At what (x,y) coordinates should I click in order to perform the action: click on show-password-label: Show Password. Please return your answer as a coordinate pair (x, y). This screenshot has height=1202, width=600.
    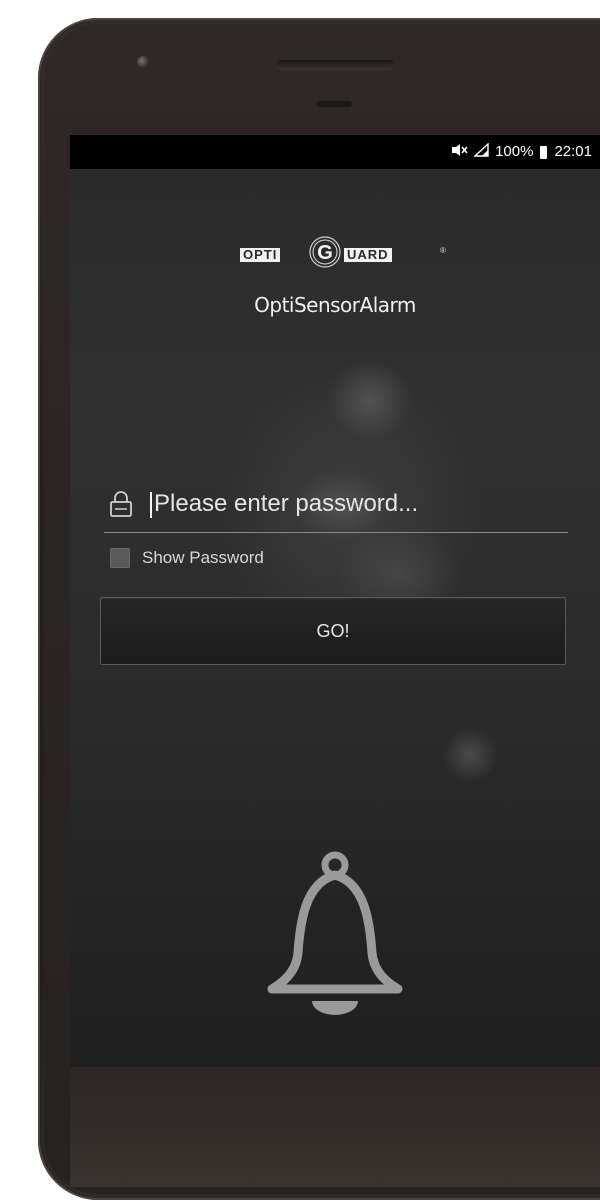
    Looking at the image, I should click on (203, 558).